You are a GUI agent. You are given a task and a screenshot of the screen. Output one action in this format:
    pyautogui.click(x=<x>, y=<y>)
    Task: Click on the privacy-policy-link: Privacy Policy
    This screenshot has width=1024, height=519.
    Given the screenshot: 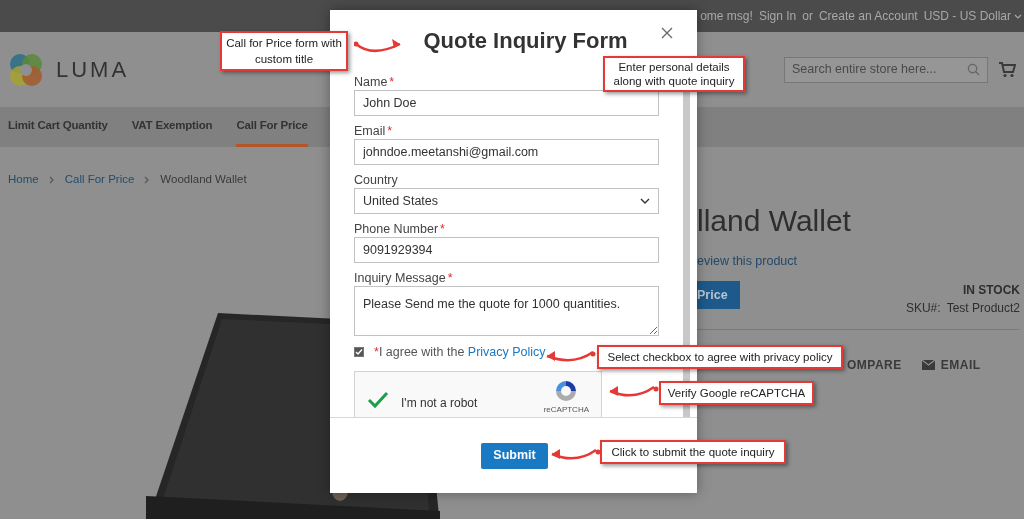 What is the action you would take?
    pyautogui.click(x=506, y=352)
    